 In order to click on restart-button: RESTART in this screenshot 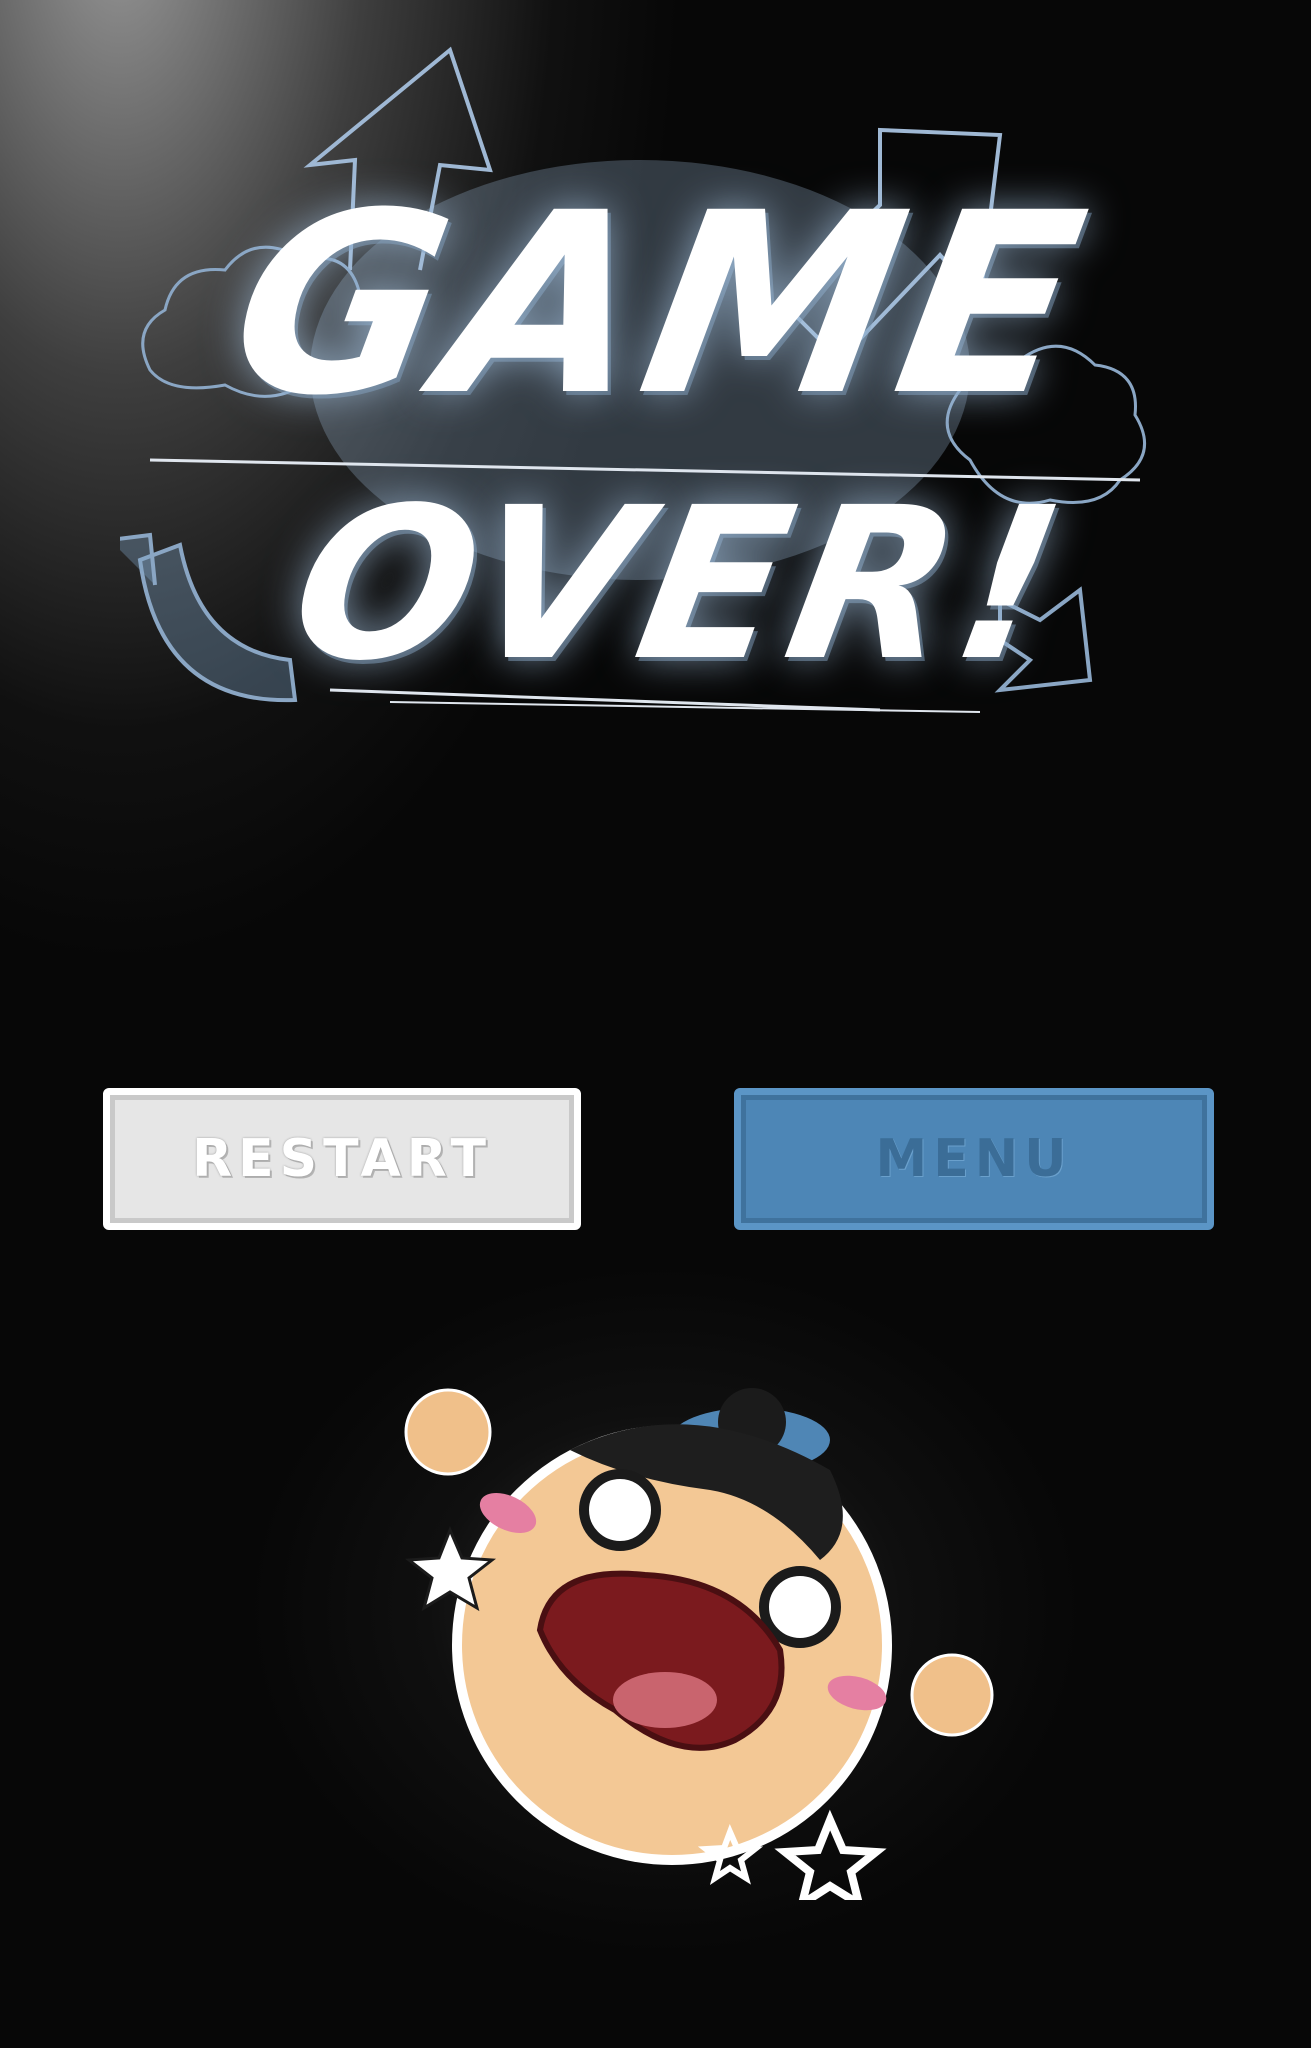, I will do `click(342, 1159)`.